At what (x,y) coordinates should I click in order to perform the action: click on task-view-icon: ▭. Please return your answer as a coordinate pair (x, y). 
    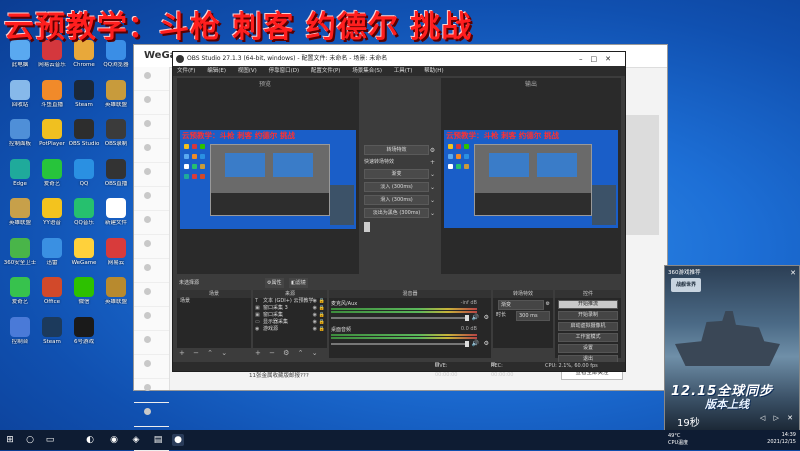
    Looking at the image, I should click on (50, 440).